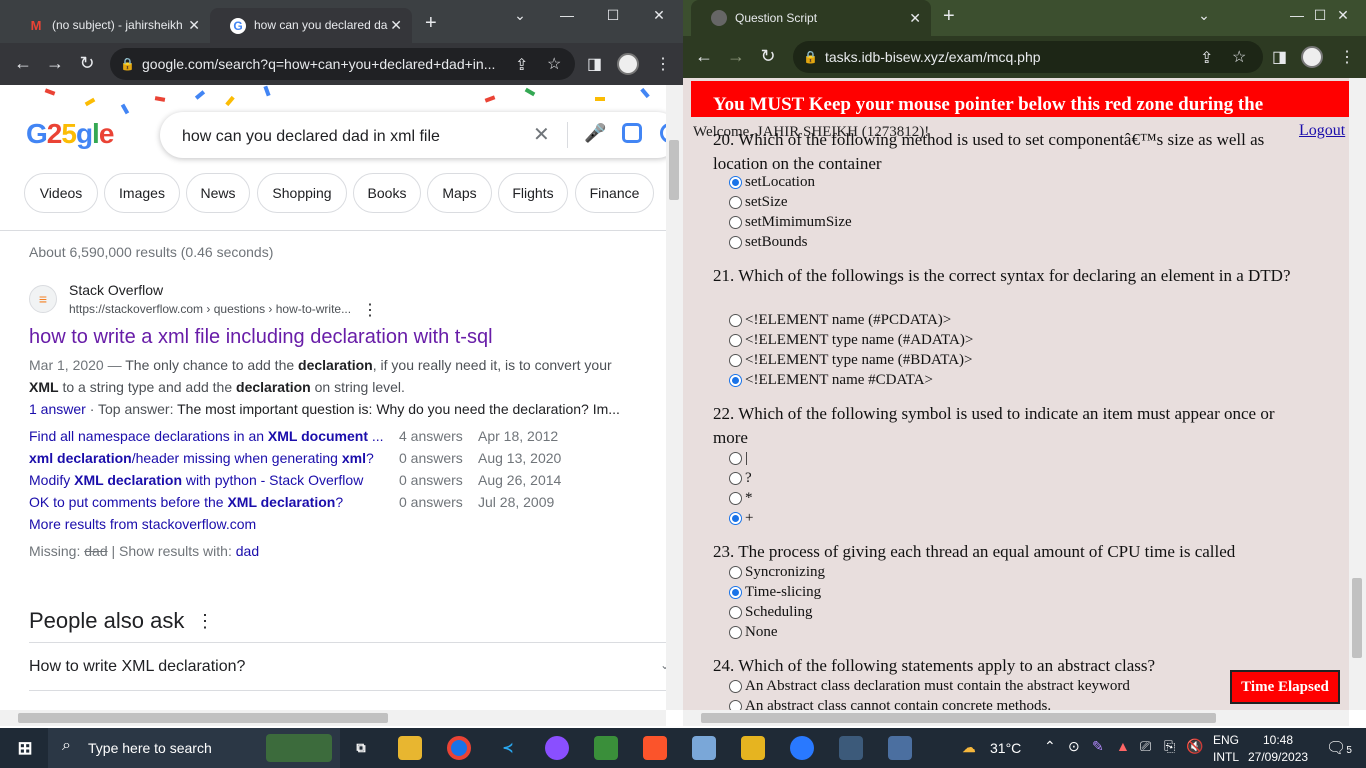 This screenshot has height=768, width=1366. What do you see at coordinates (1005, 748) in the screenshot?
I see `temperature: 31°C` at bounding box center [1005, 748].